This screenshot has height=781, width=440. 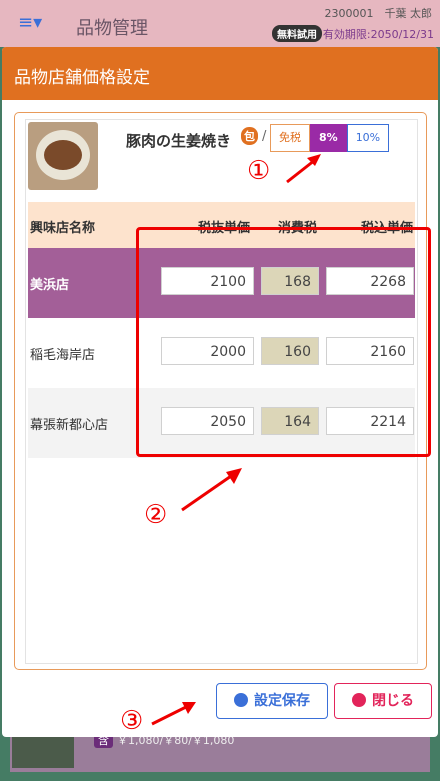 I want to click on gear-icon, so click(x=241, y=700).